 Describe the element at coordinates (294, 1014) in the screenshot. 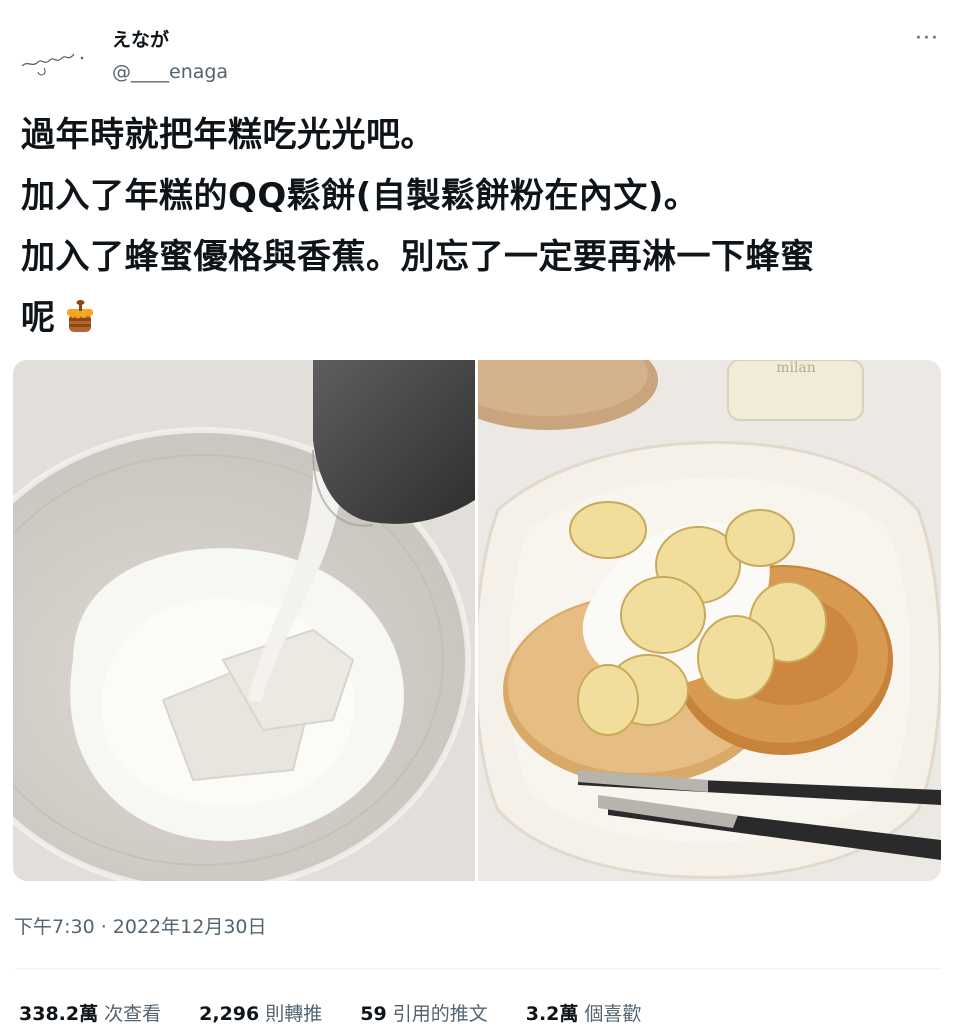

I see `retweets-label: 則轉推` at that location.